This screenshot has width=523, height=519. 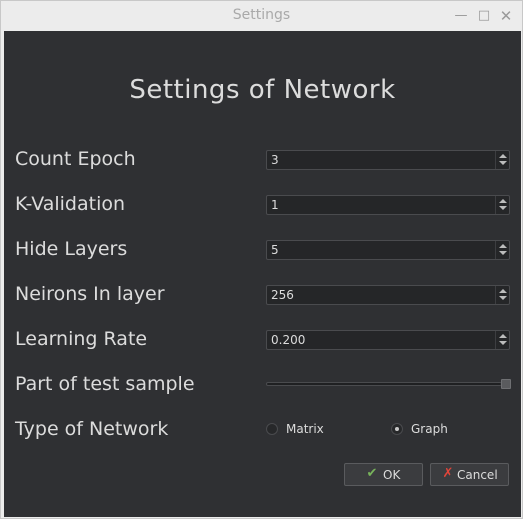 What do you see at coordinates (502, 340) in the screenshot?
I see `learning-rate-stepper` at bounding box center [502, 340].